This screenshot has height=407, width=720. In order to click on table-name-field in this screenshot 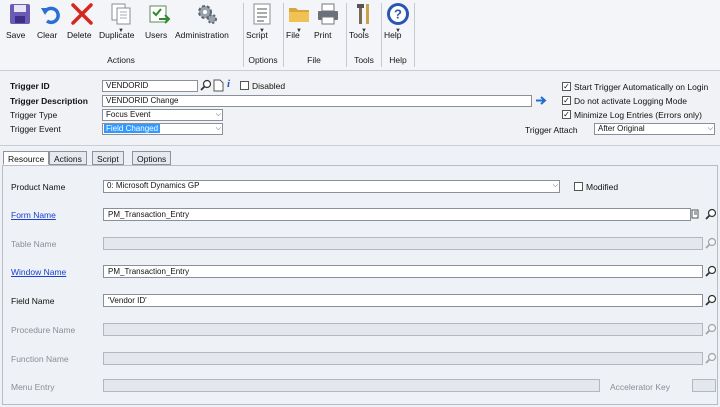, I will do `click(403, 243)`.